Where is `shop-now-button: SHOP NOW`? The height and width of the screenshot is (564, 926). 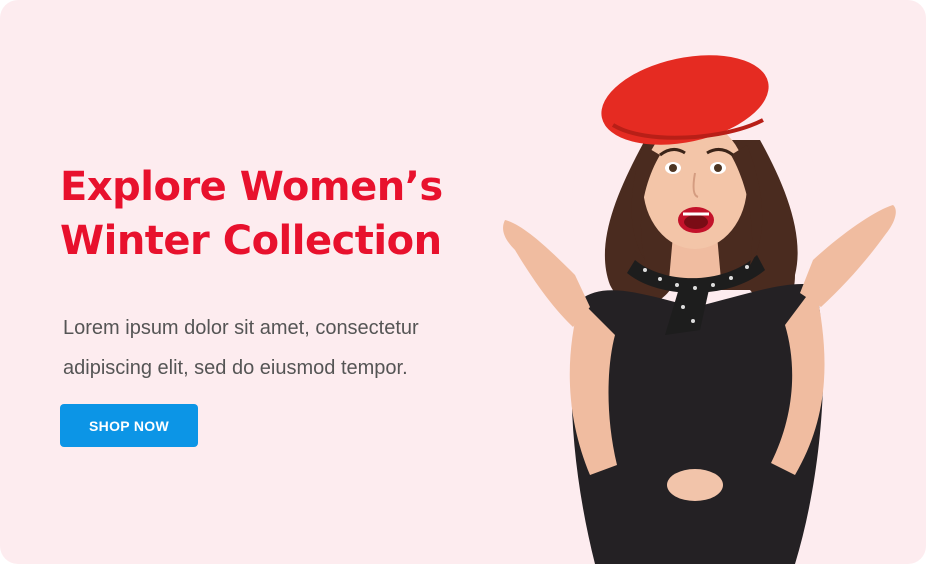
shop-now-button: SHOP NOW is located at coordinates (129, 425).